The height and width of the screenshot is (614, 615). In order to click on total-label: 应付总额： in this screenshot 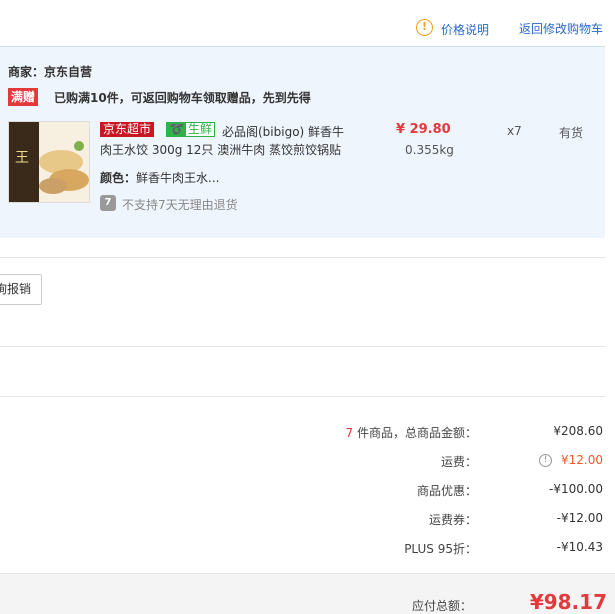, I will do `click(441, 606)`.